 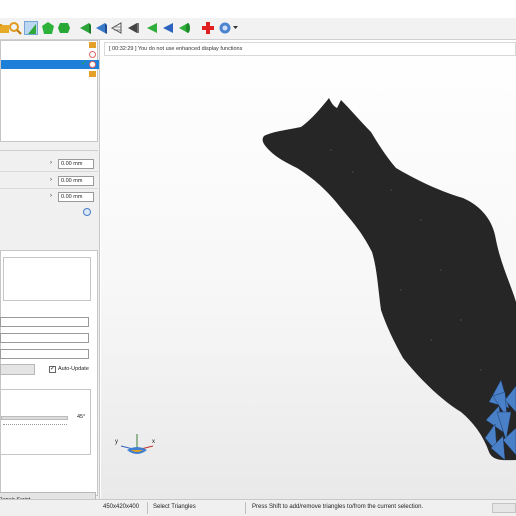 I want to click on blue-arrow-icon, so click(x=168, y=28).